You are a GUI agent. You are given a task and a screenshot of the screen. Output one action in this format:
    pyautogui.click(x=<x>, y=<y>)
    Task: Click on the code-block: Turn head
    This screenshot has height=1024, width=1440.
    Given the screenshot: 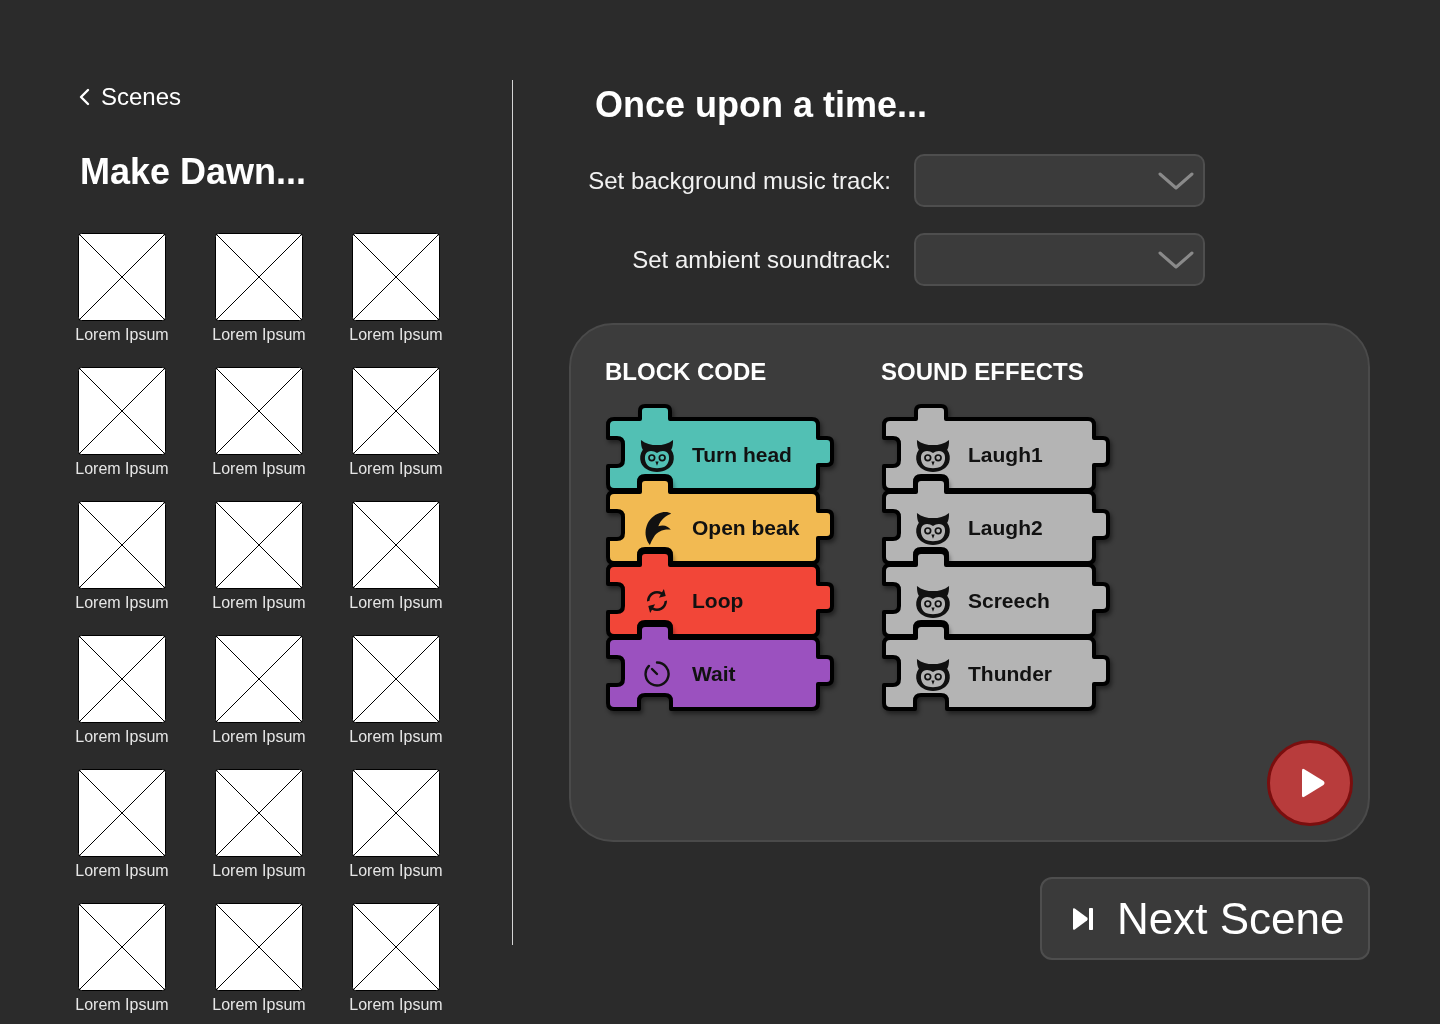 What is the action you would take?
    pyautogui.click(x=720, y=448)
    